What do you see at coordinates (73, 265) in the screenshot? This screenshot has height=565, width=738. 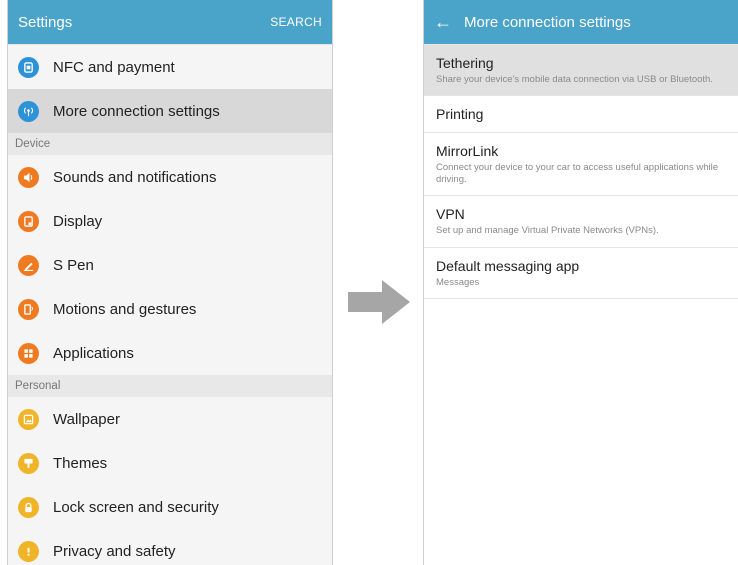 I see `settings-item-label: S Pen` at bounding box center [73, 265].